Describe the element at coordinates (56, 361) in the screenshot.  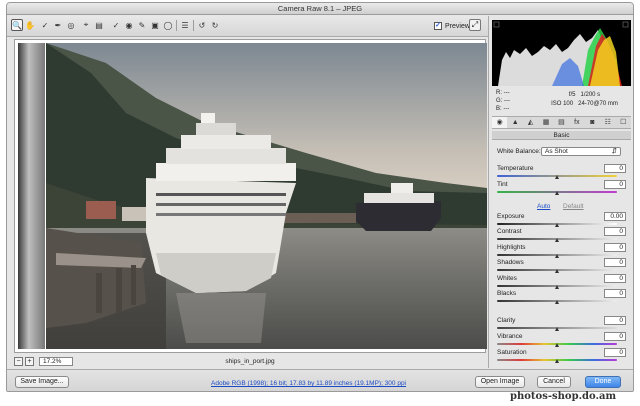
I see `zoom-level-select: 17.2%` at that location.